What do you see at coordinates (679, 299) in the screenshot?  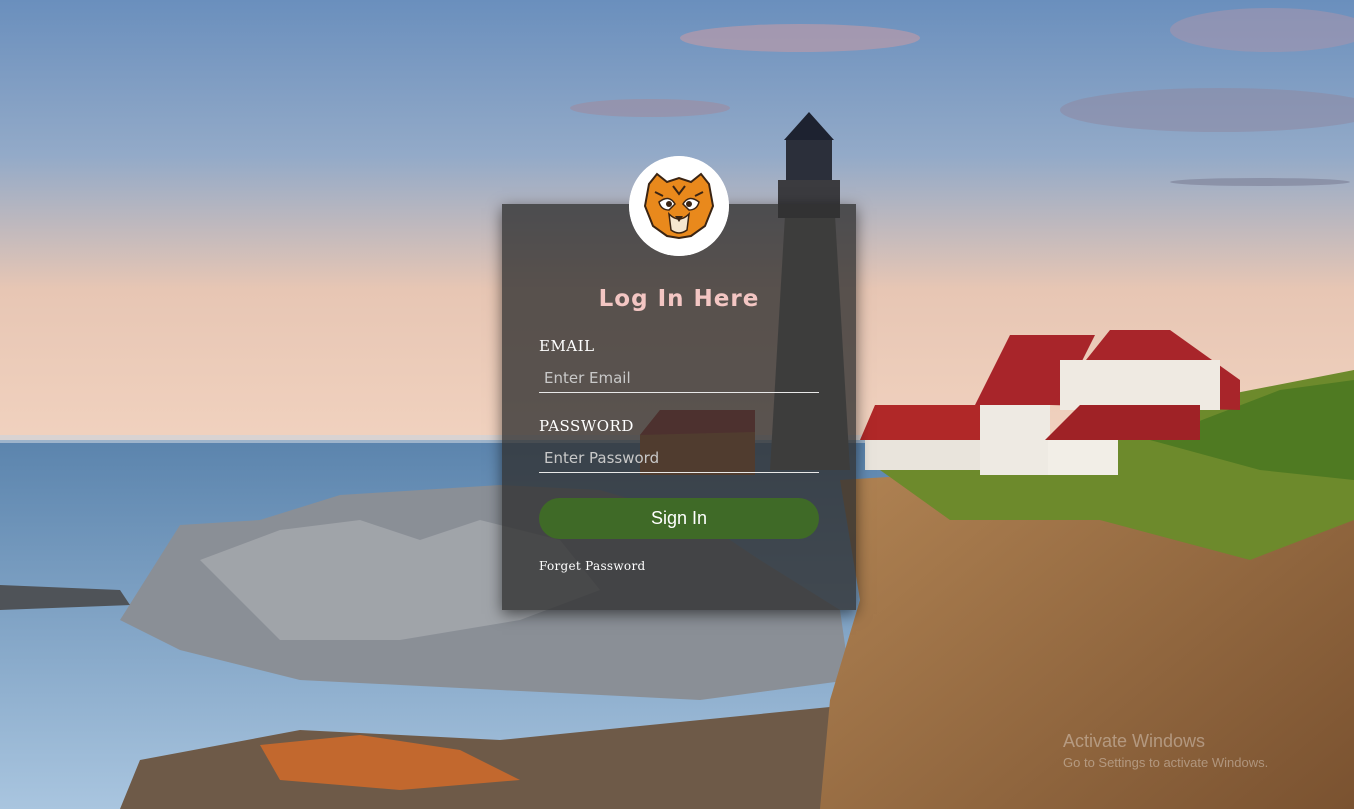 I see `login-title: Log In Here` at bounding box center [679, 299].